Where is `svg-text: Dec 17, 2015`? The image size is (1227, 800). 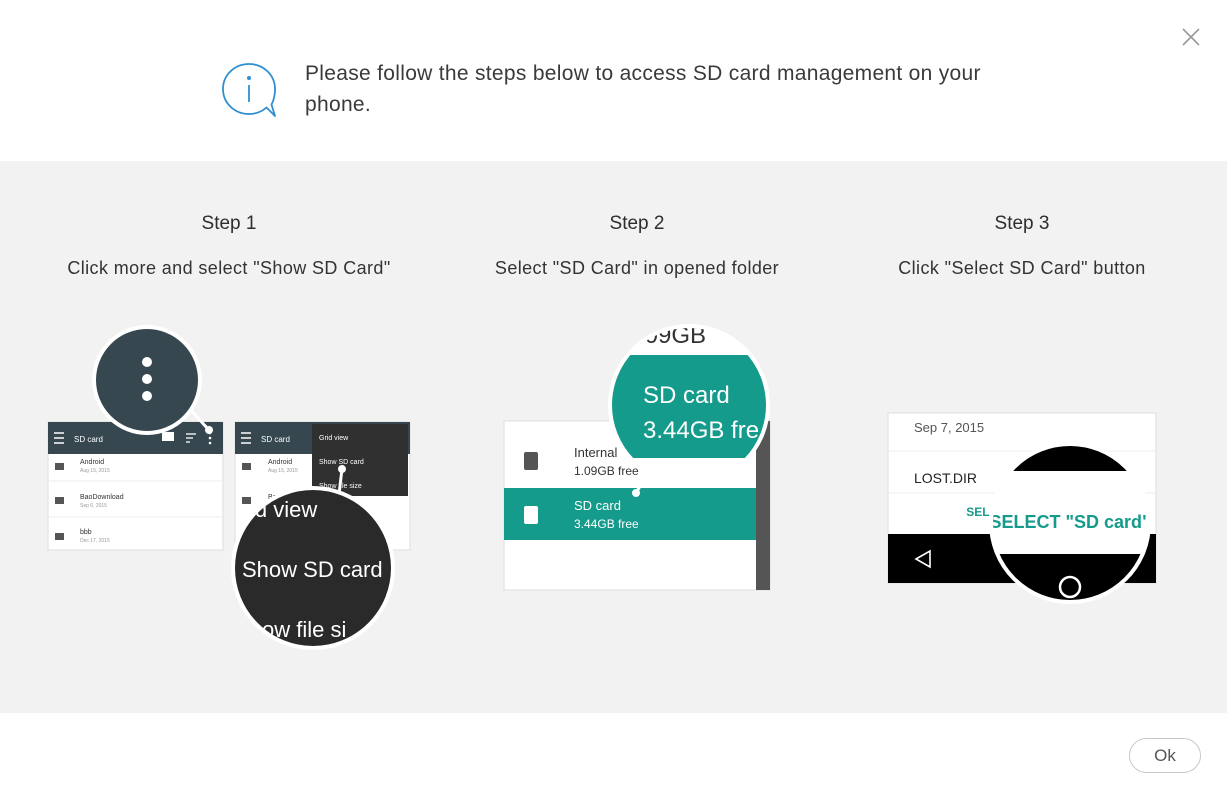 svg-text: Dec 17, 2015 is located at coordinates (95, 541).